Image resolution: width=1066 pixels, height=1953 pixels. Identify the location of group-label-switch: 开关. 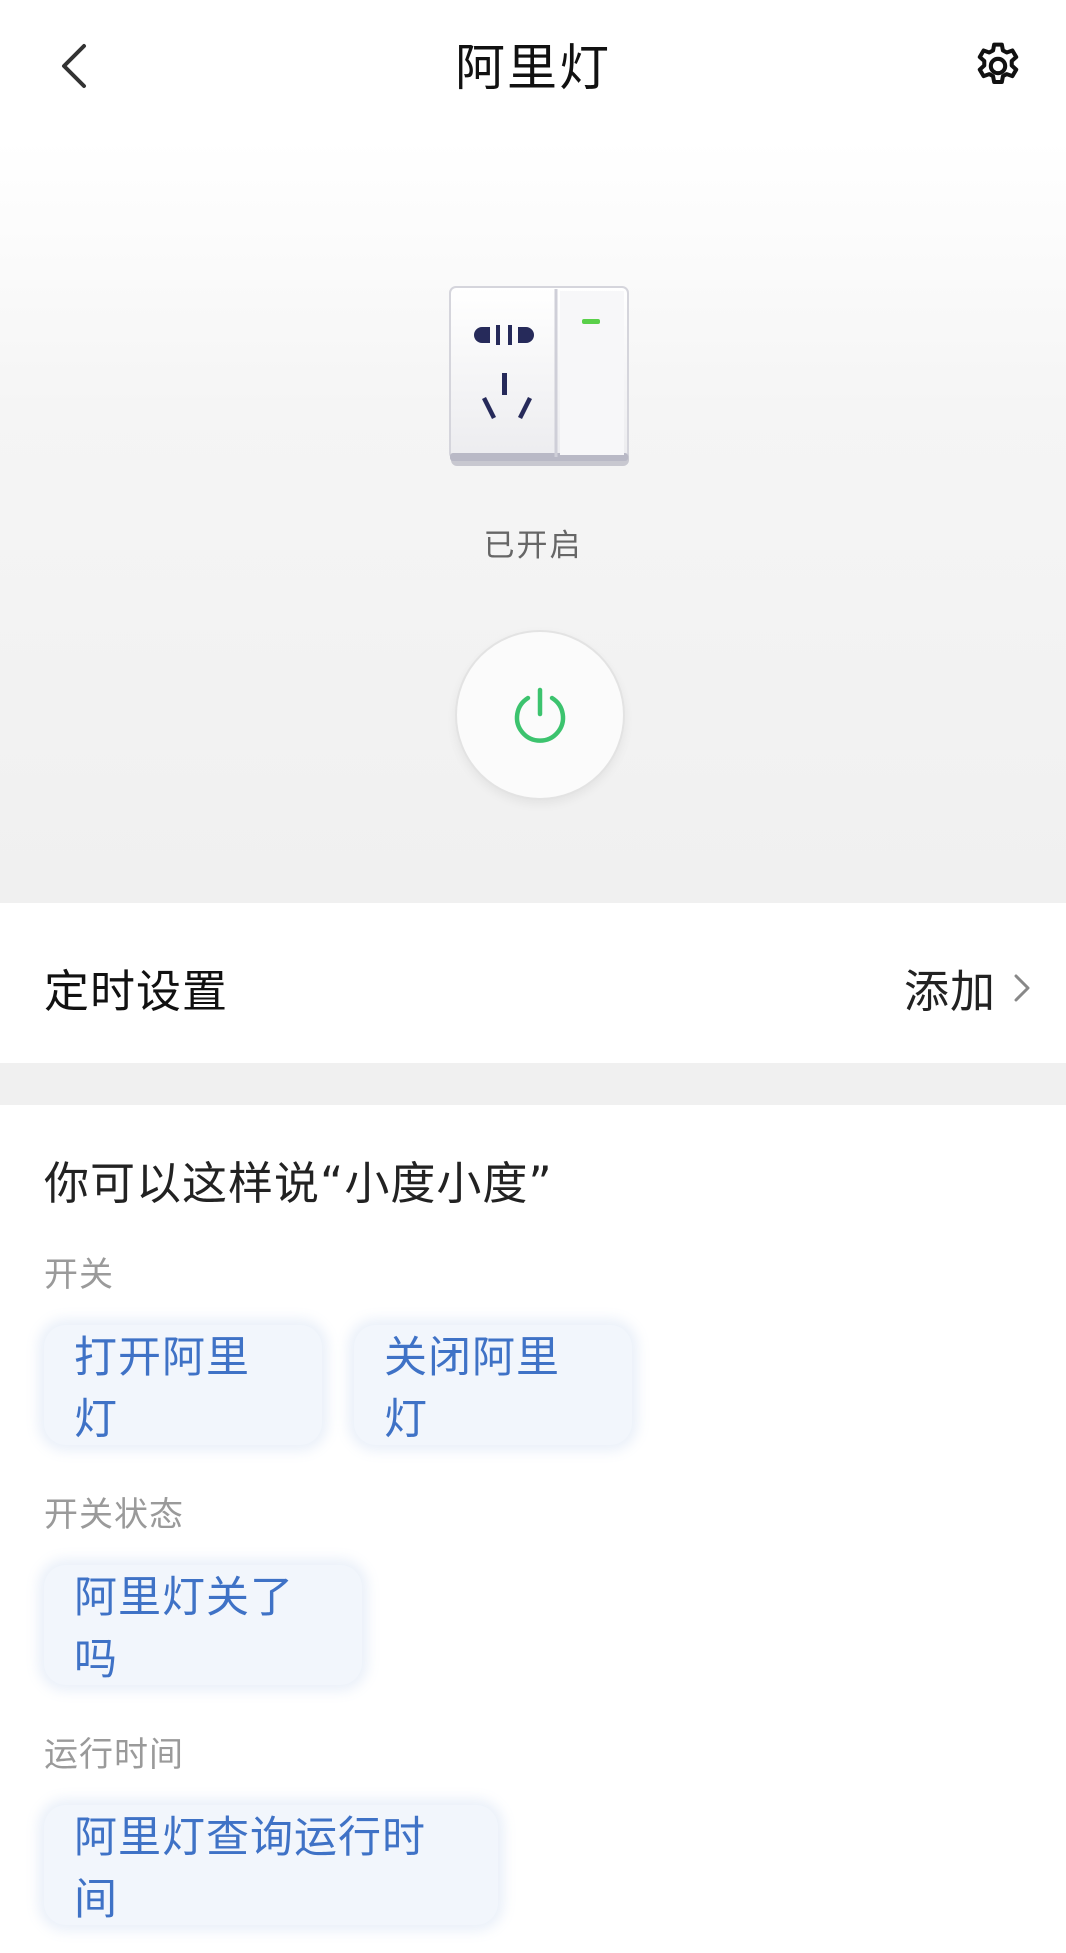
(79, 1275).